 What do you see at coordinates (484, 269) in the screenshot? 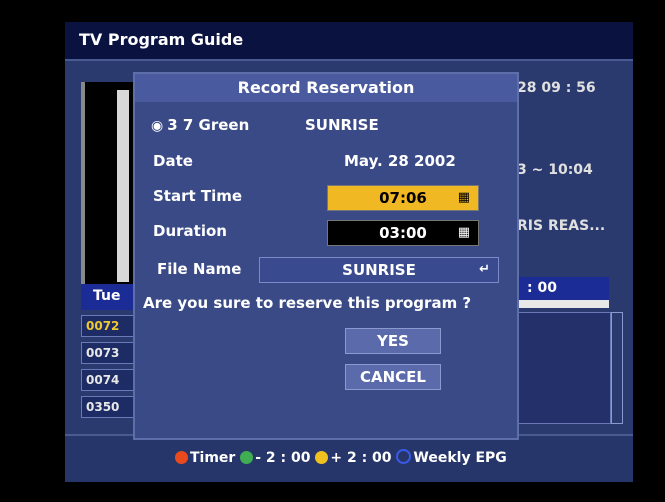
I see `enter-icon: ↵` at bounding box center [484, 269].